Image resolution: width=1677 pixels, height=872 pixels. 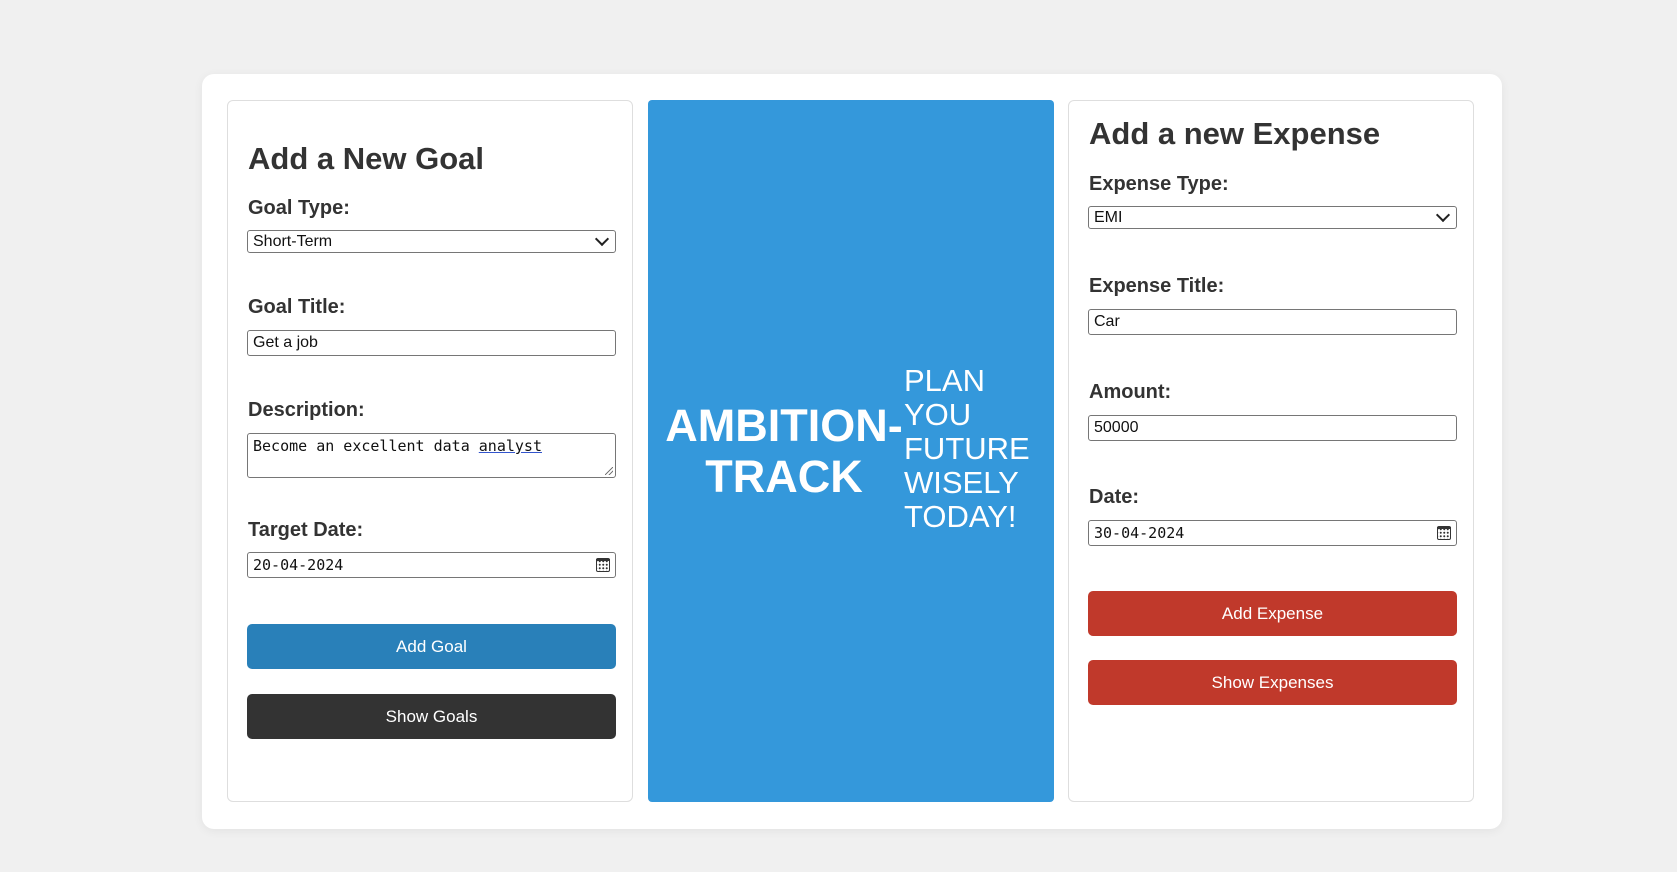 I want to click on tagline-line: WISELY, so click(x=961, y=482).